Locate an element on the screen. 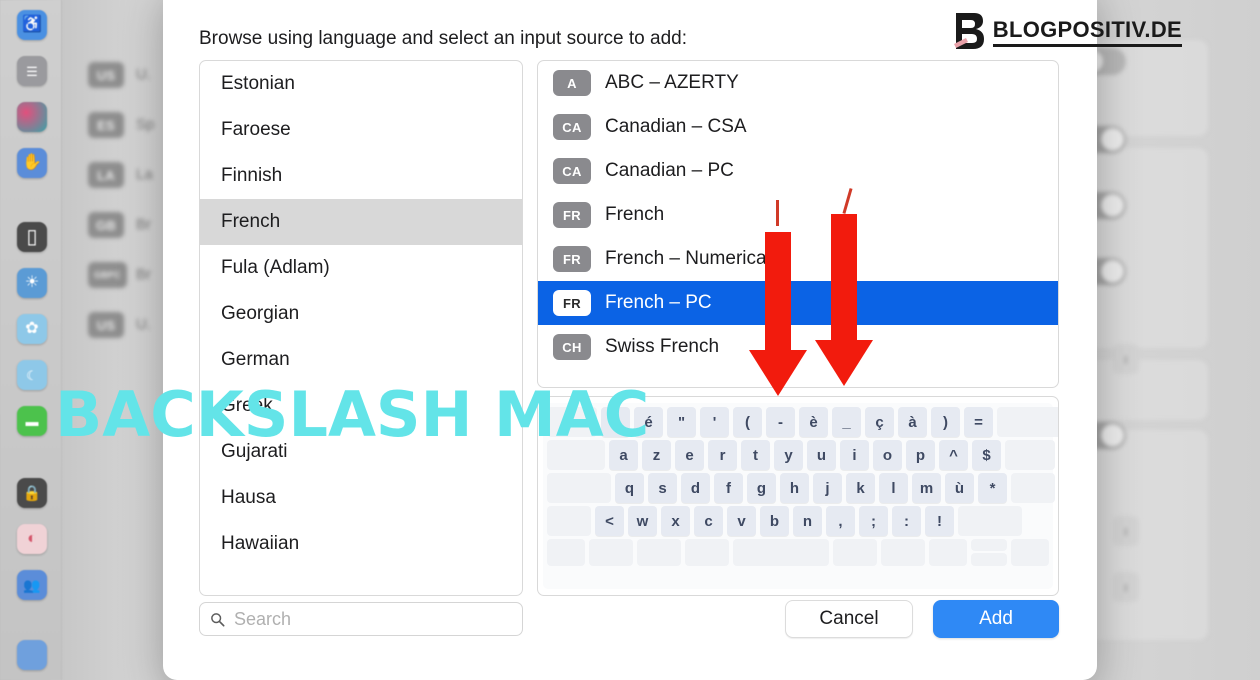 The image size is (1260, 680). keyboard-key: u is located at coordinates (821, 455).